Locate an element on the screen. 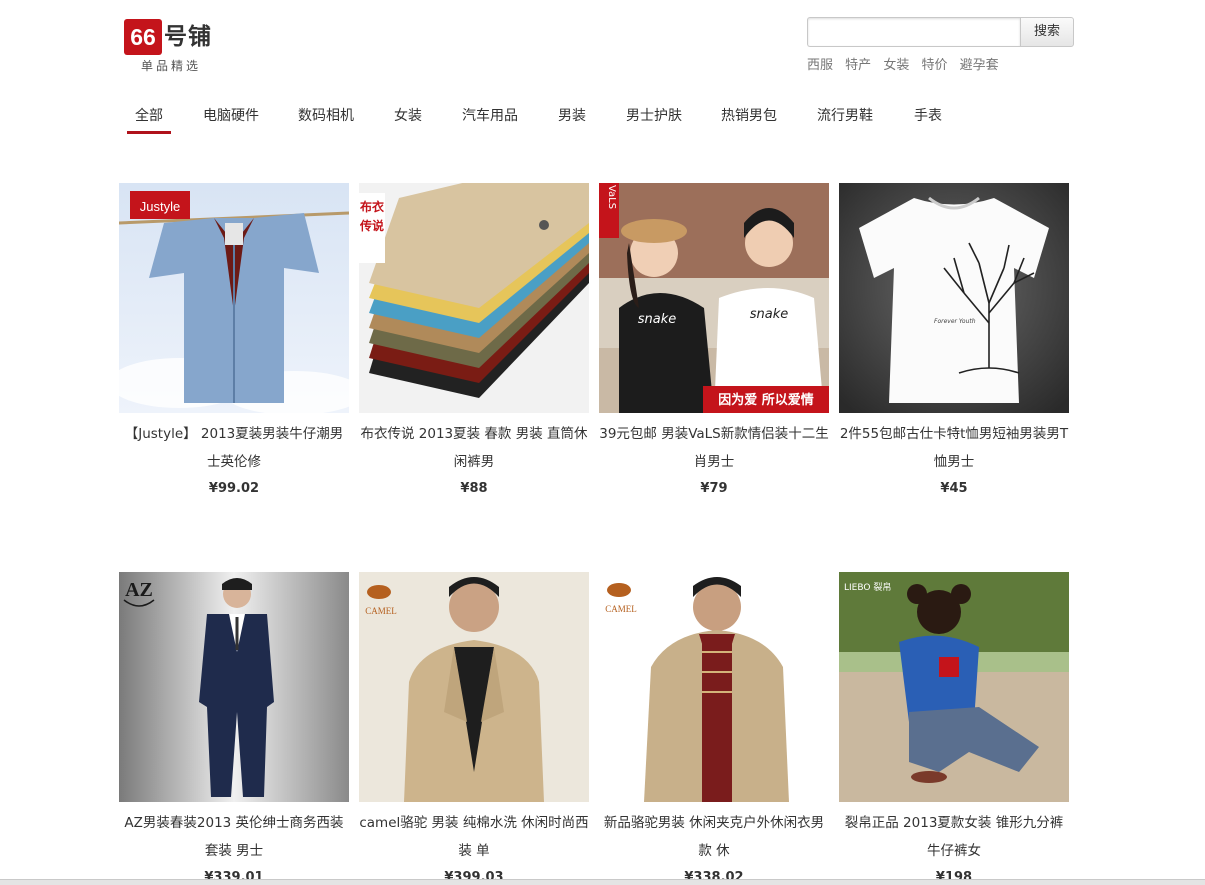  hot-keyword-link: 西服 is located at coordinates (820, 65).